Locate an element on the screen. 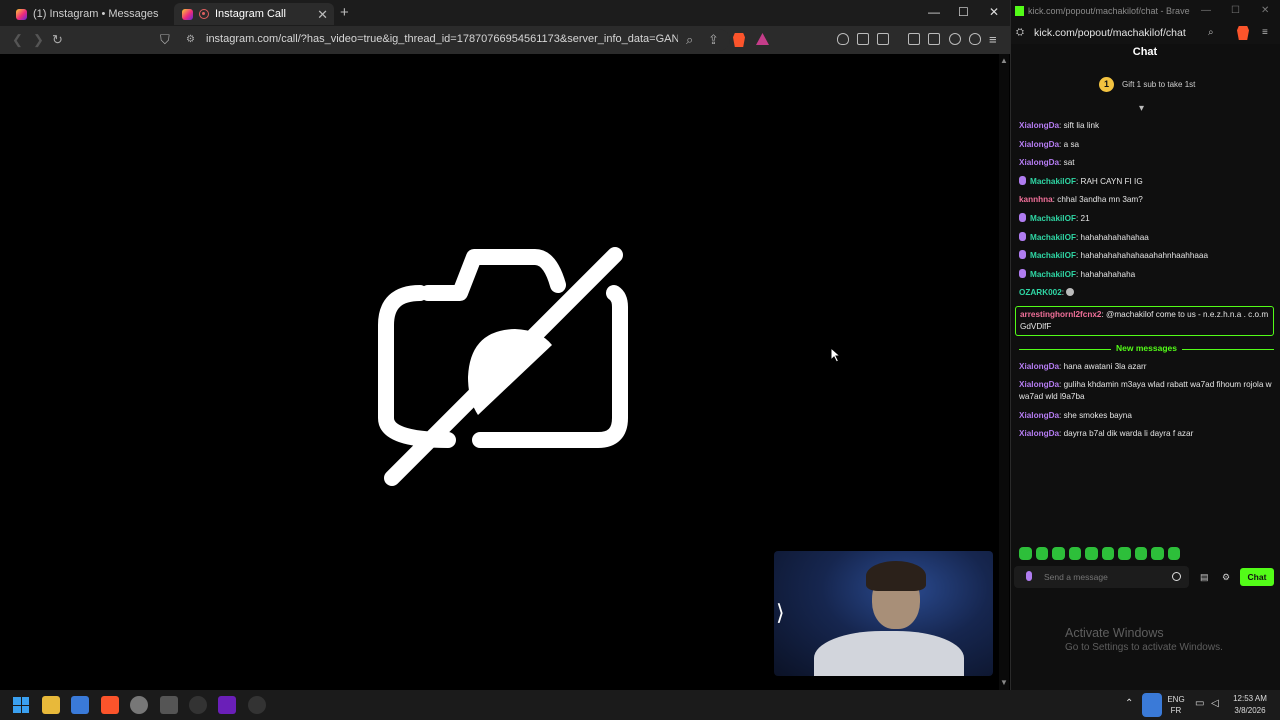 This screenshot has height=720, width=1280. forward-icon: ❯ is located at coordinates (38, 40).